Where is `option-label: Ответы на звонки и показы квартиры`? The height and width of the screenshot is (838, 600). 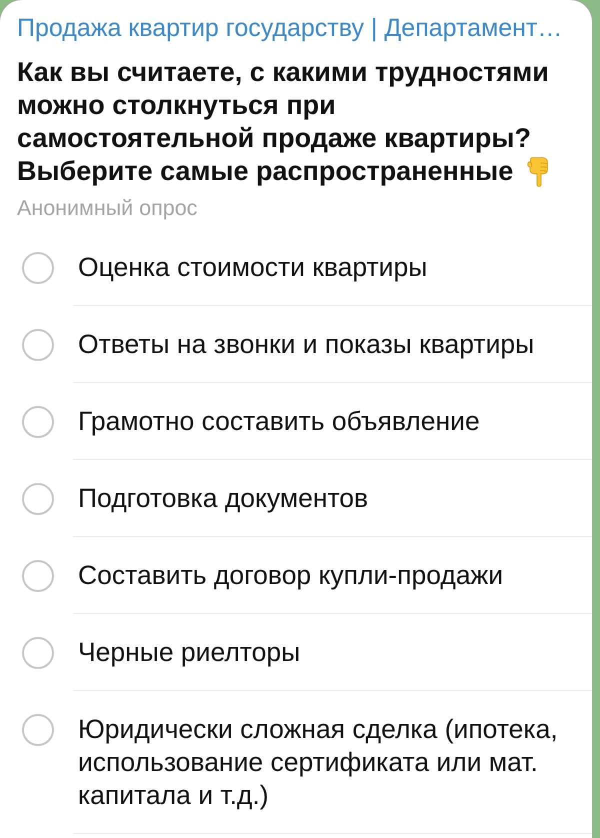 option-label: Ответы на звонки и показы квартиры is located at coordinates (306, 344).